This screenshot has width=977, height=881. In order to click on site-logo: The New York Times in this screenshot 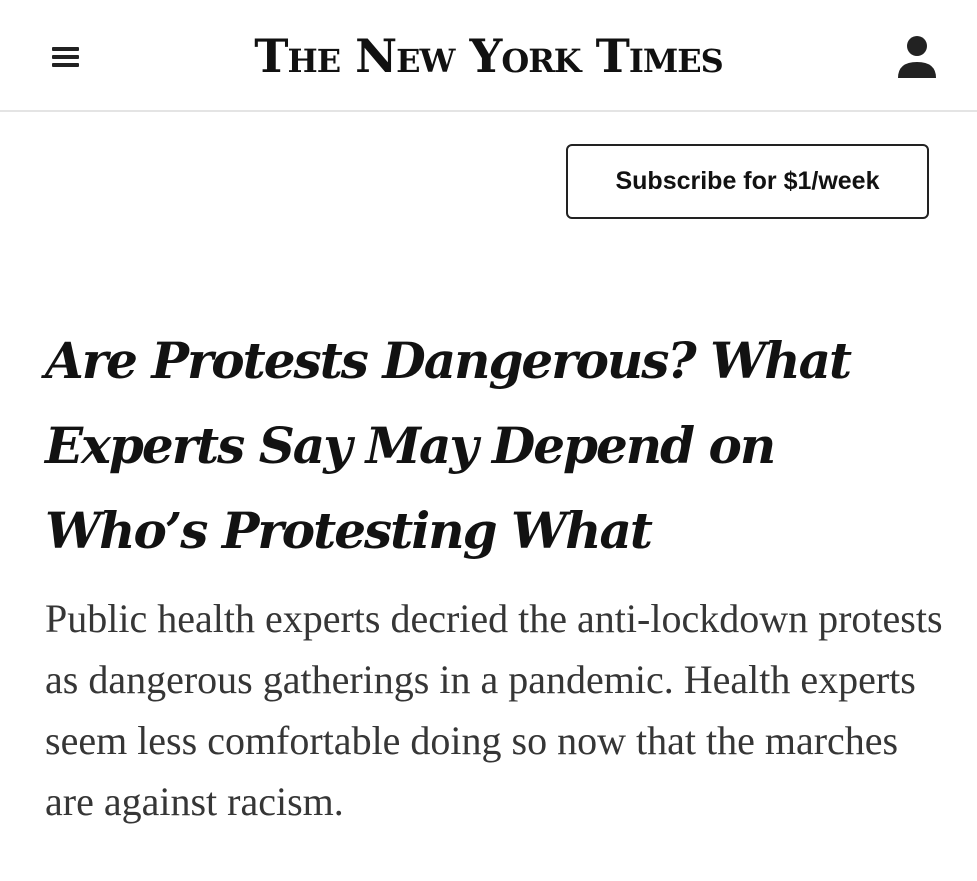, I will do `click(488, 56)`.